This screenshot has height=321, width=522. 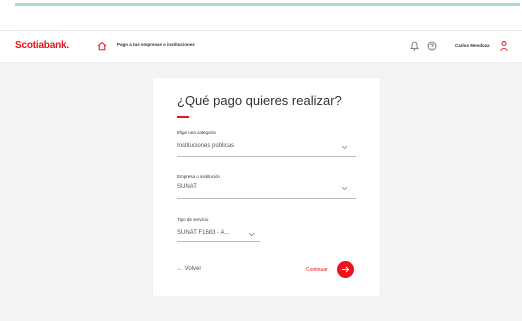 I want to click on company-label: Empresa o institución, so click(x=199, y=176).